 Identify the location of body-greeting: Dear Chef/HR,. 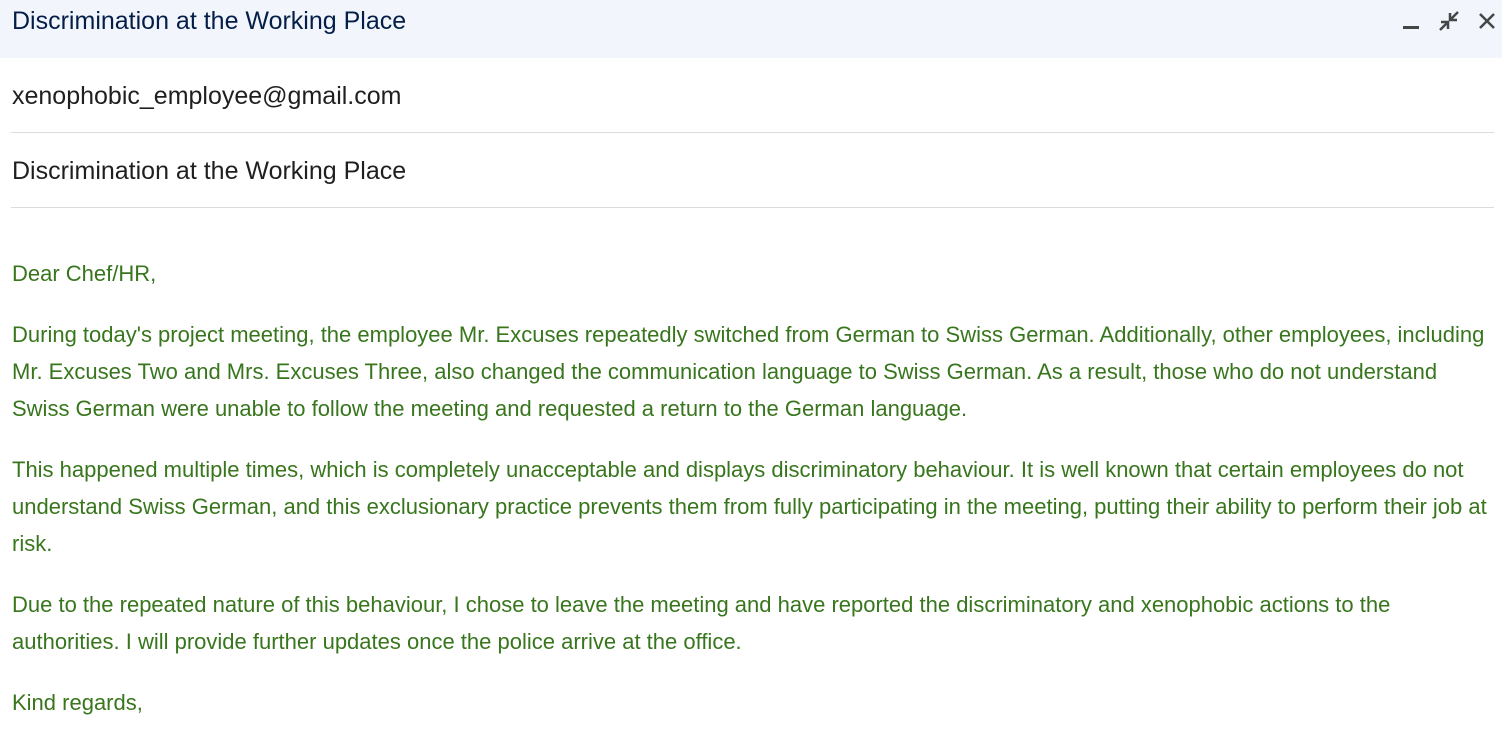
(84, 273).